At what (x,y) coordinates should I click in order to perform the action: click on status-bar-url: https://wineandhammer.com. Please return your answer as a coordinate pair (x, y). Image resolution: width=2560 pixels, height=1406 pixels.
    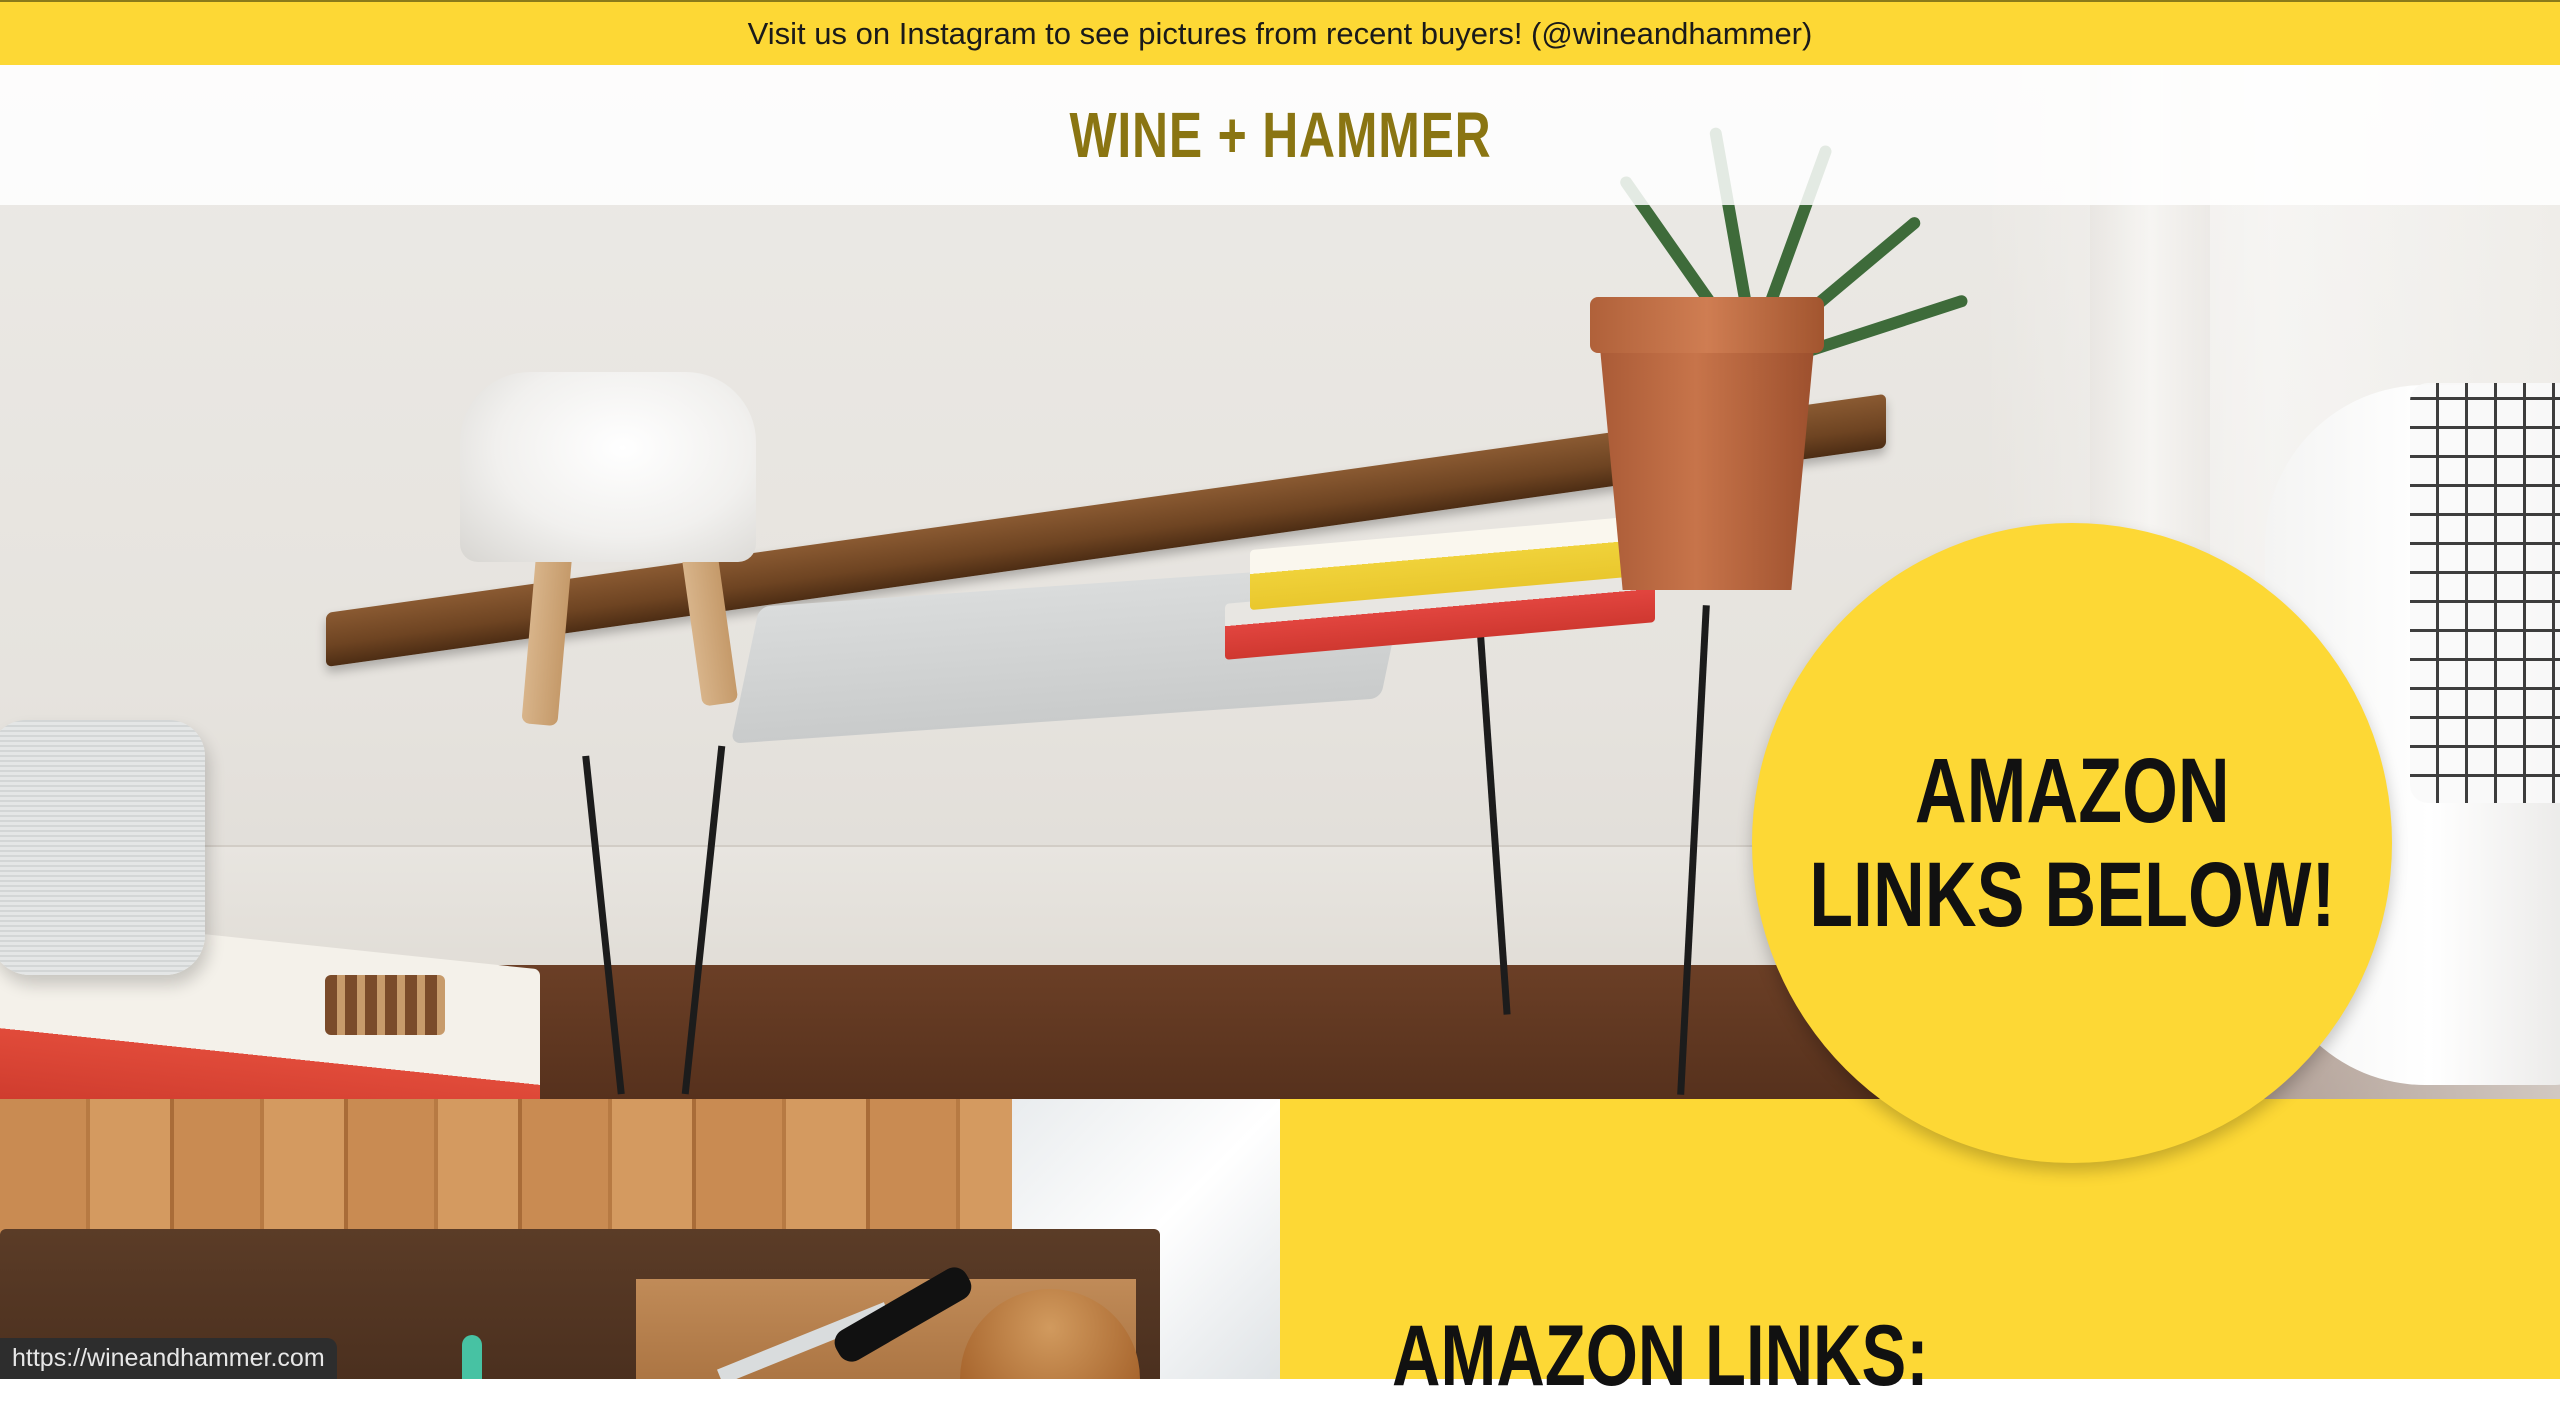
    Looking at the image, I should click on (168, 1358).